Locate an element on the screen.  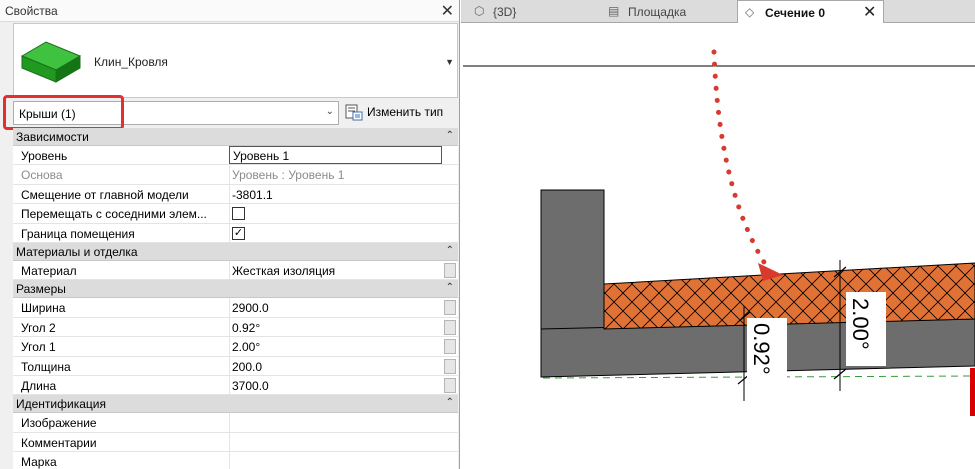
chevron-down-icon: ⌄ is located at coordinates (330, 111).